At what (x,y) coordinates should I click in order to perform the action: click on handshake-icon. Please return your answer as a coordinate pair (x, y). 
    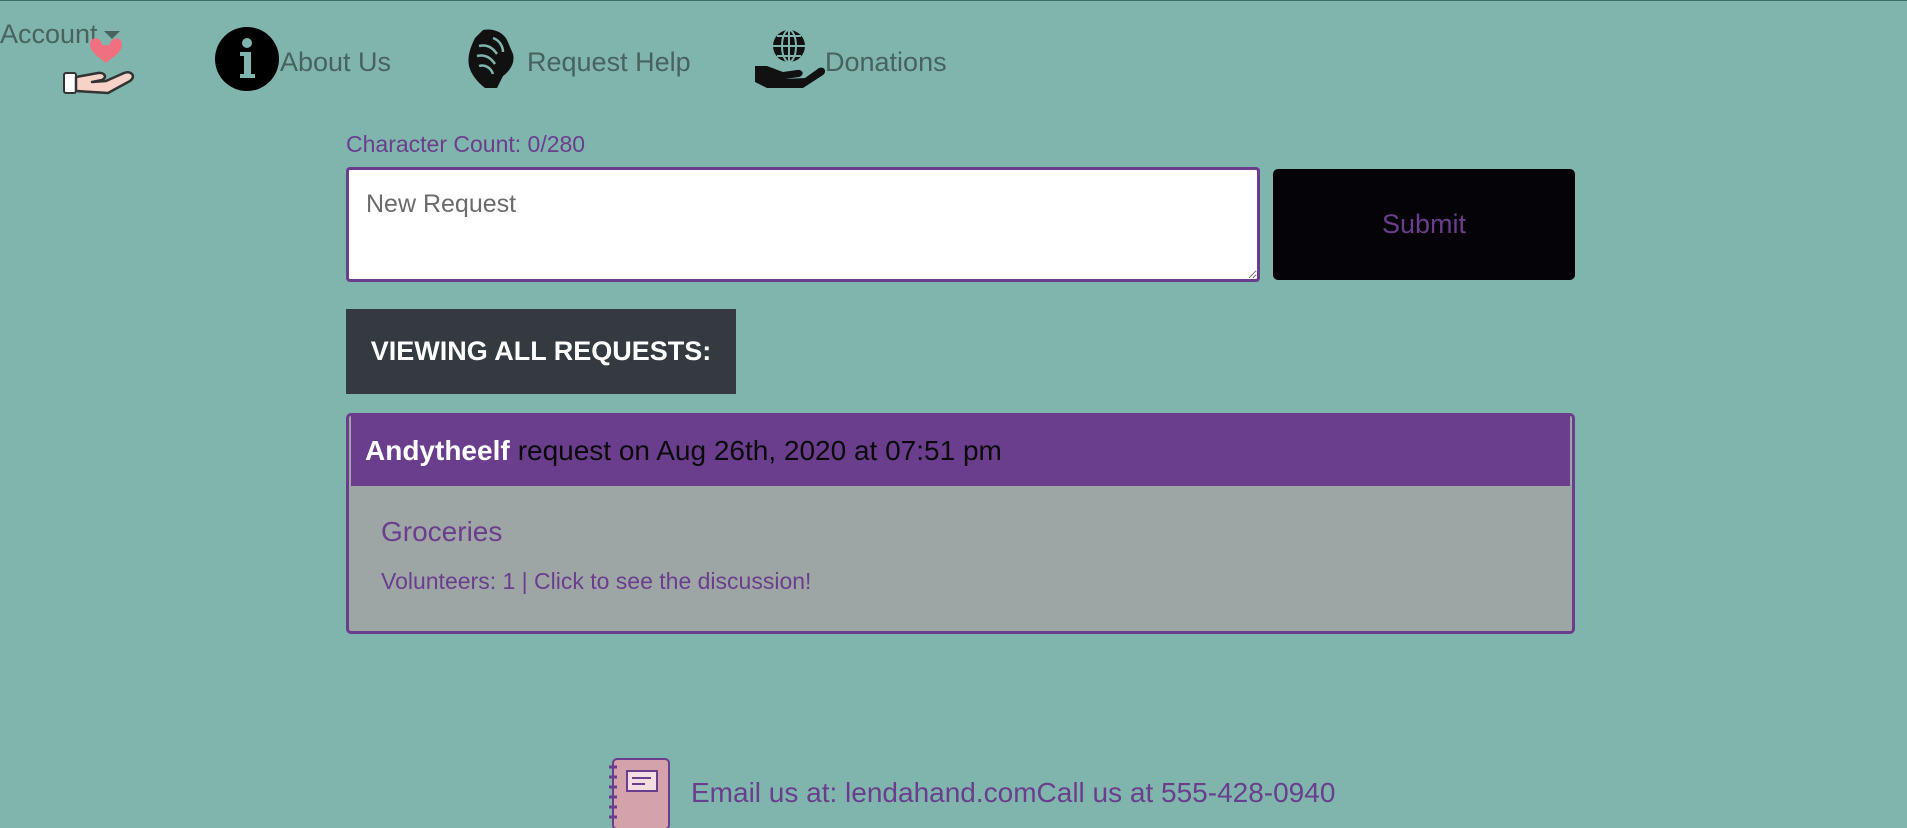
    Looking at the image, I should click on (490, 62).